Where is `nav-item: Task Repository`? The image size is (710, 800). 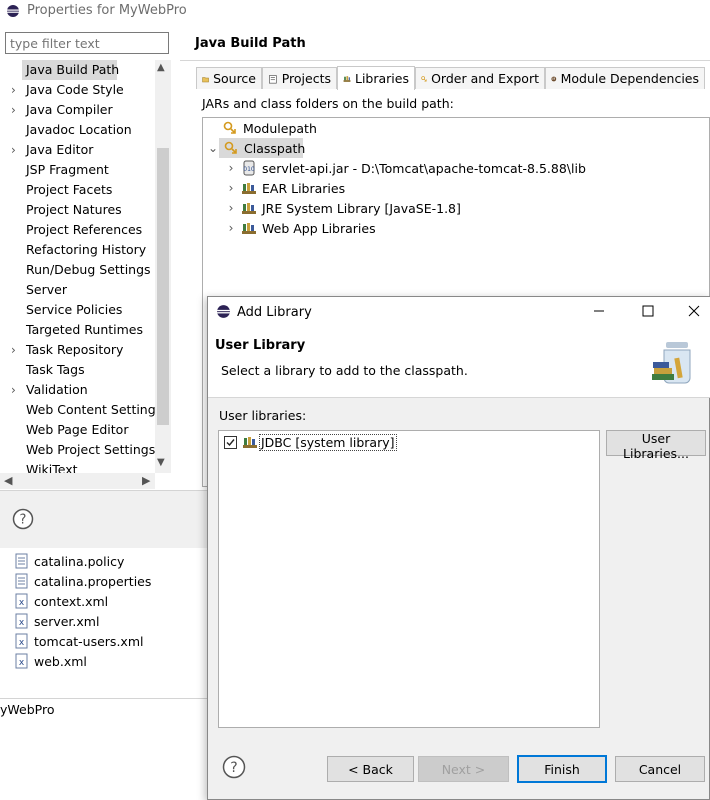
nav-item: Task Repository is located at coordinates (74, 350).